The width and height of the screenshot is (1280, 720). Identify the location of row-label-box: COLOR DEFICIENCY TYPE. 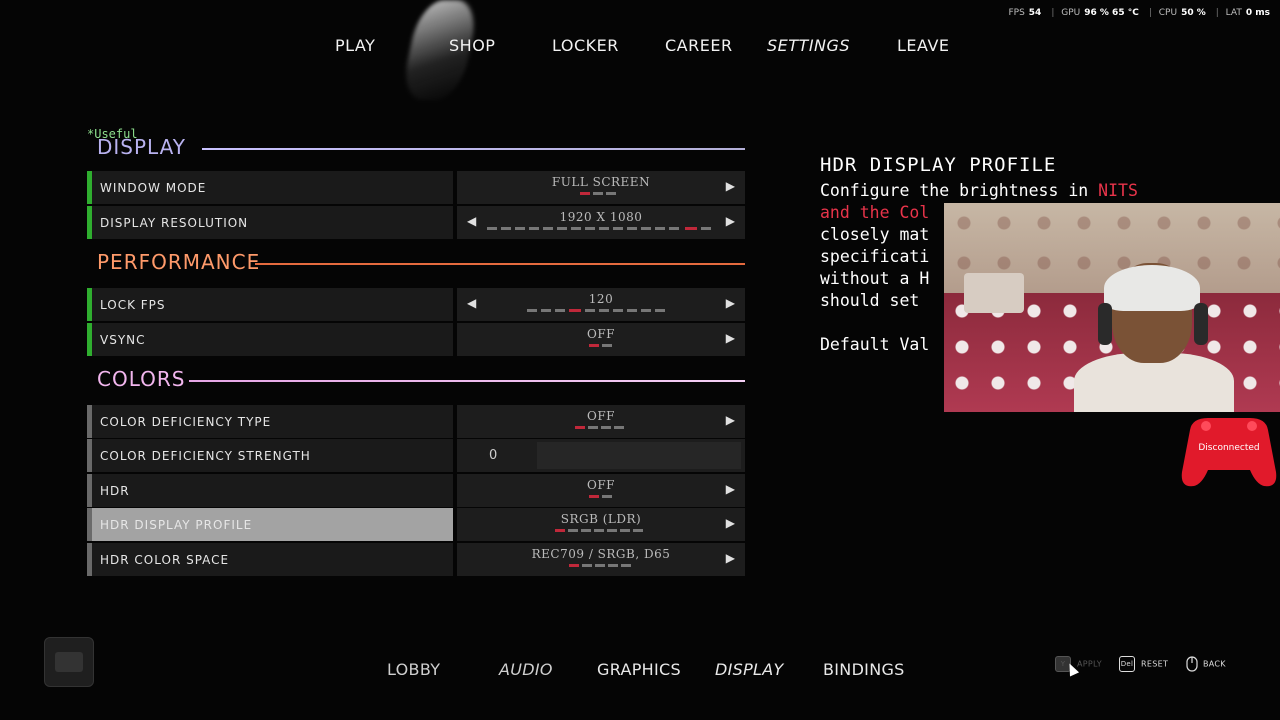
(270, 421).